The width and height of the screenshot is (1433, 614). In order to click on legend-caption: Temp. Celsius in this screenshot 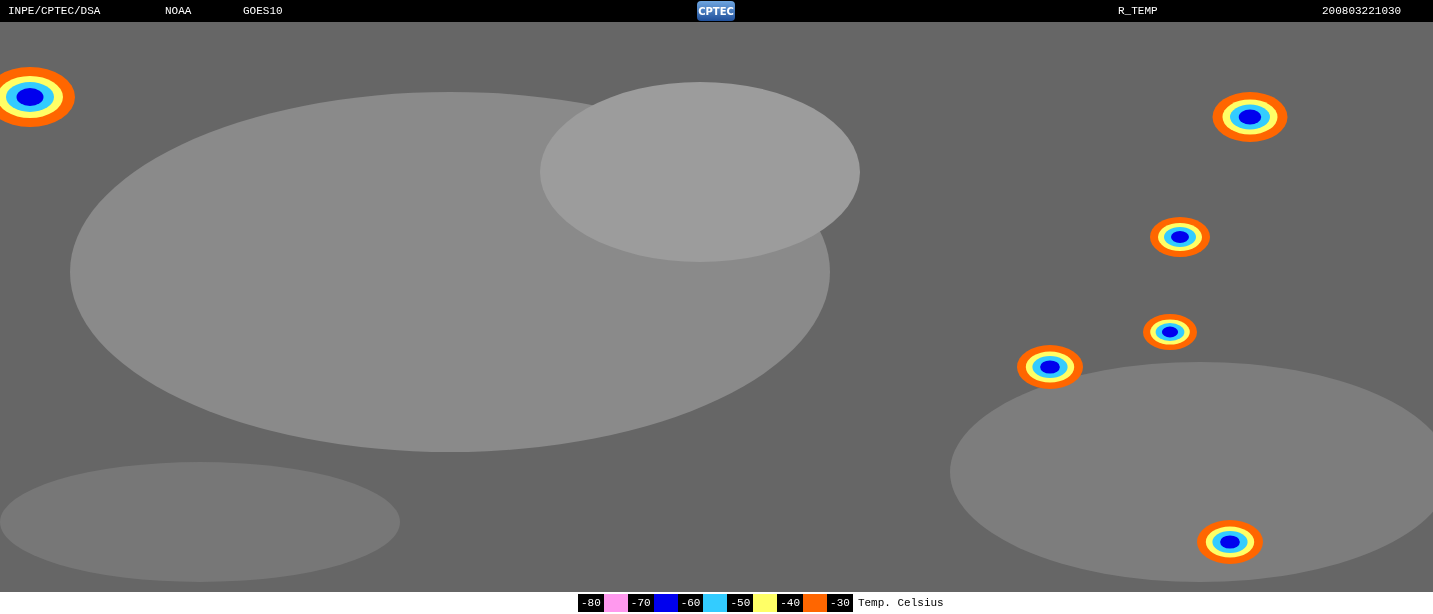, I will do `click(900, 603)`.